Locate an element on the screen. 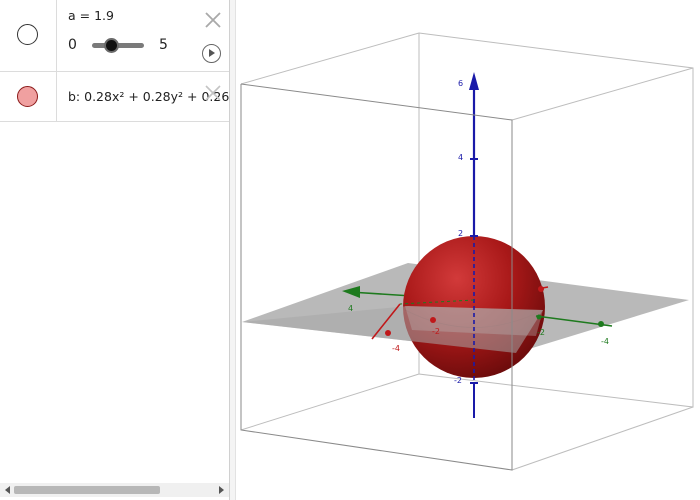 This screenshot has height=500, width=700. y-tick-label: -2 is located at coordinates (541, 332).